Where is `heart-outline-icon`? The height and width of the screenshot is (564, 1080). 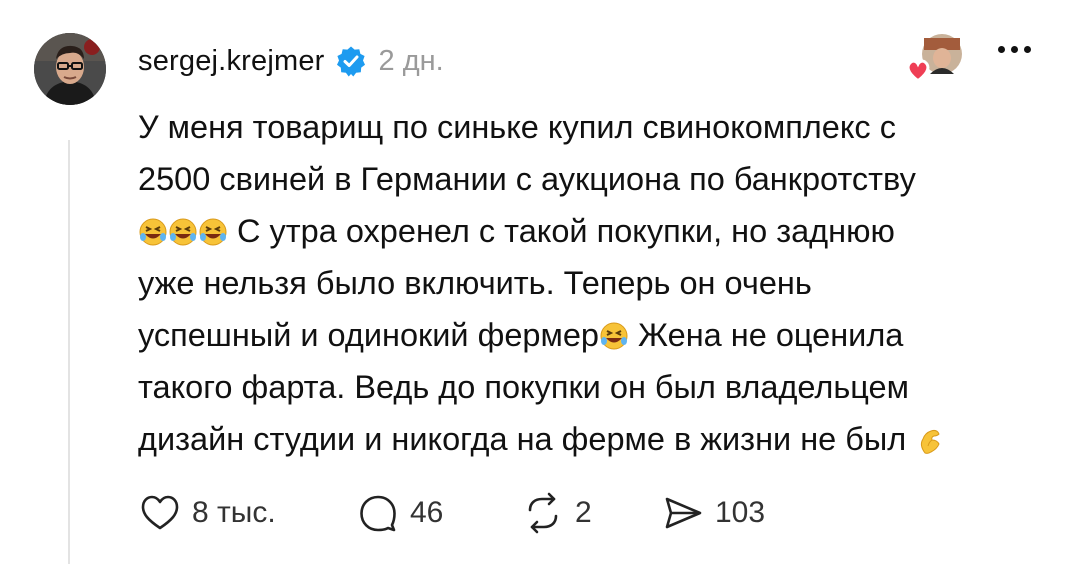
heart-outline-icon is located at coordinates (160, 512).